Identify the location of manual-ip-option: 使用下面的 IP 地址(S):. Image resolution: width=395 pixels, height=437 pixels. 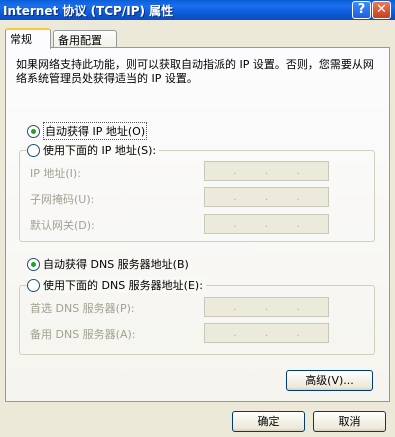
(93, 150).